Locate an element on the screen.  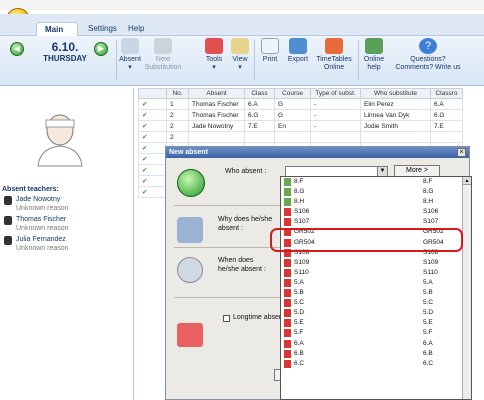
next-substitution-button: Next Substitution is located at coordinates (163, 55).